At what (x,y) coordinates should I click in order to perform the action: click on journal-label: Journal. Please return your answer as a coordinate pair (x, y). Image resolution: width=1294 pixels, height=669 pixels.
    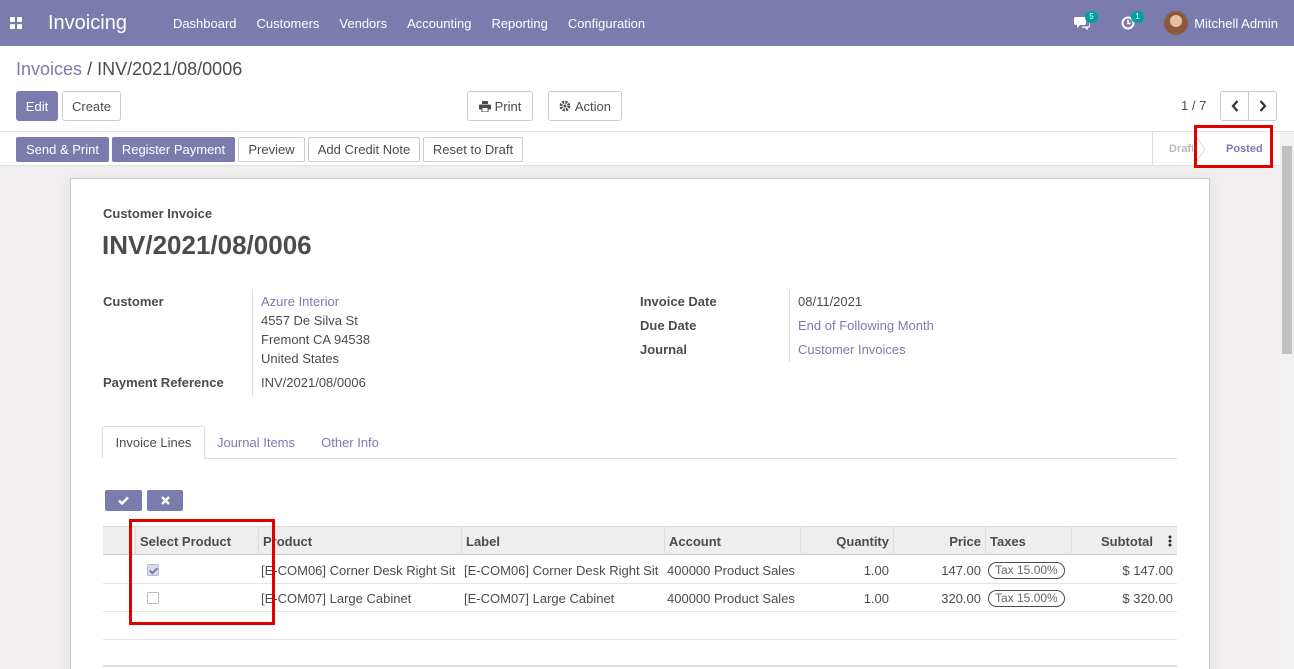
    Looking at the image, I should click on (663, 349).